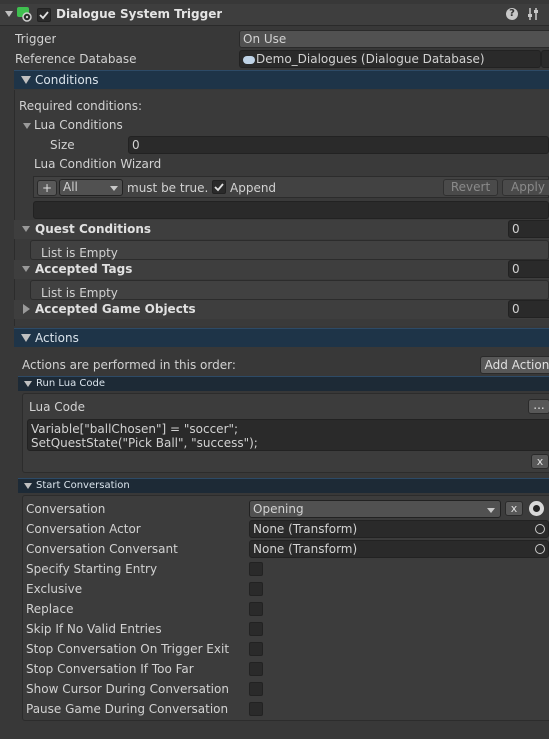 The width and height of the screenshot is (549, 739). Describe the element at coordinates (44, 15) in the screenshot. I see `component-enabled-checkbox` at that location.